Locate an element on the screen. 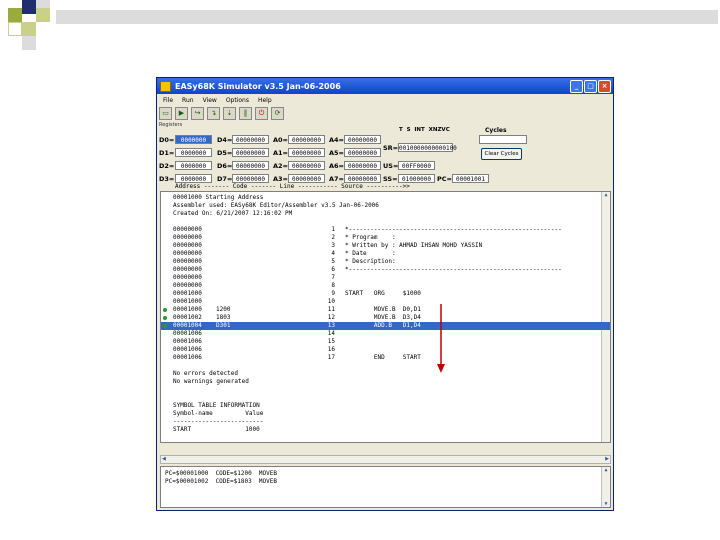 The height and width of the screenshot is (540, 720). menu-options: Options is located at coordinates (237, 100).